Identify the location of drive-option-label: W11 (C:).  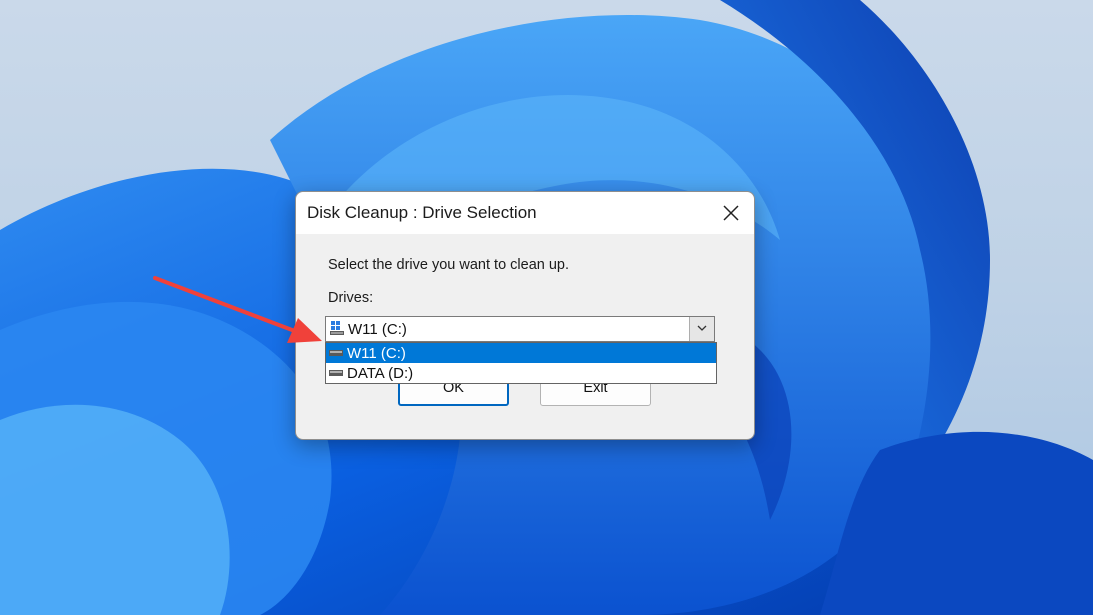
(376, 353).